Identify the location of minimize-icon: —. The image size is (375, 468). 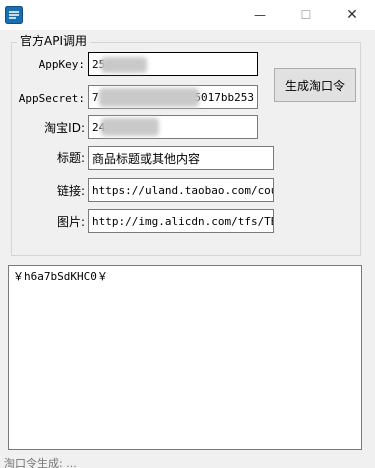
(260, 15).